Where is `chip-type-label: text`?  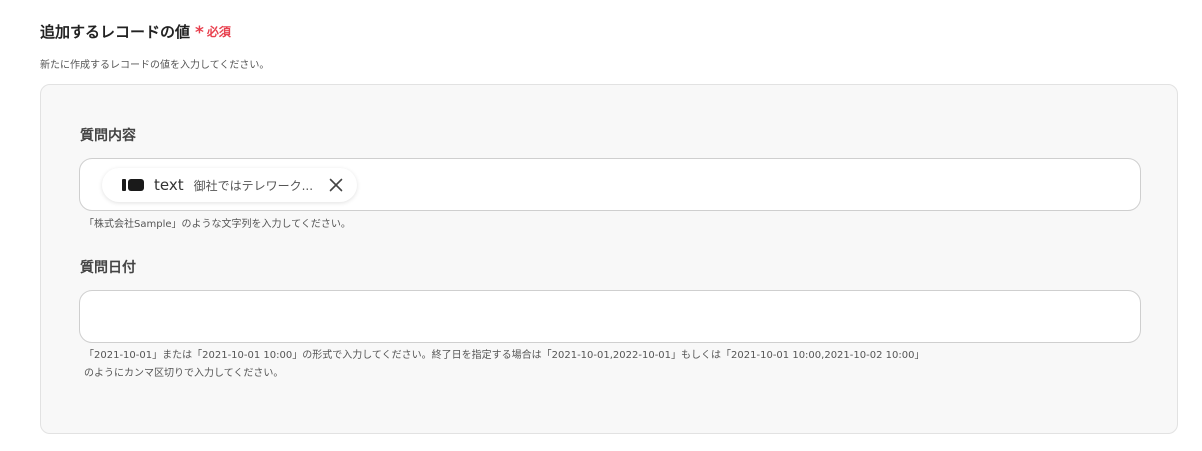
chip-type-label: text is located at coordinates (169, 185).